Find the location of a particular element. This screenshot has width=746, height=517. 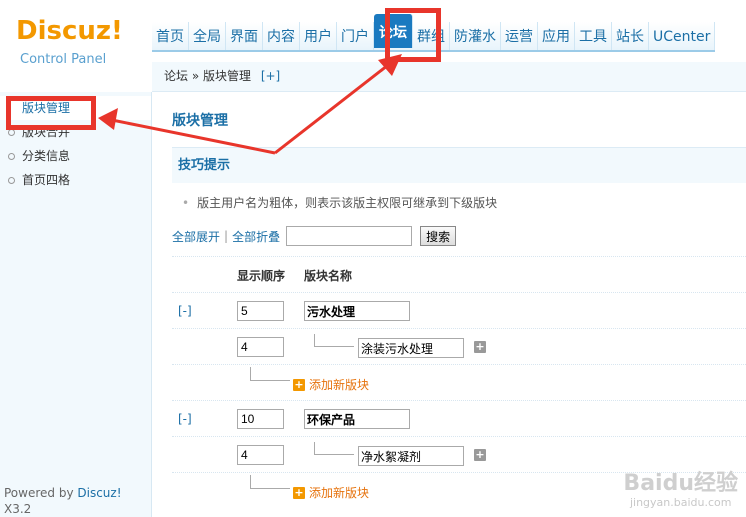

nav-operations: 运营 is located at coordinates (519, 36).